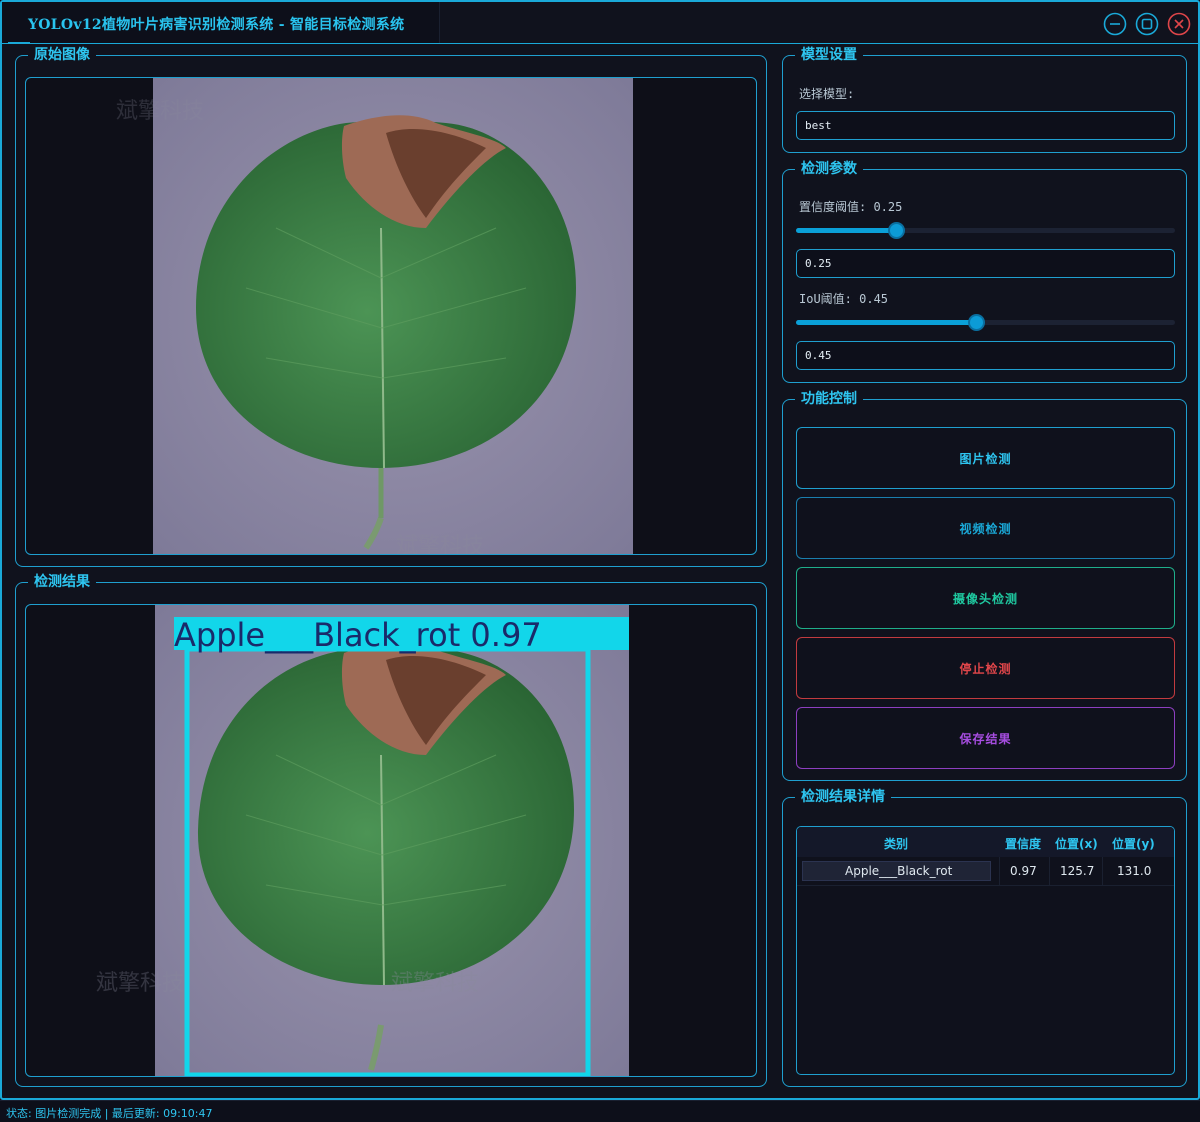 The height and width of the screenshot is (1122, 1200). What do you see at coordinates (600, 23) in the screenshot?
I see `title-bar: YOLOv12植物叶片病害识别检测系统 - 智能目标检测系统` at bounding box center [600, 23].